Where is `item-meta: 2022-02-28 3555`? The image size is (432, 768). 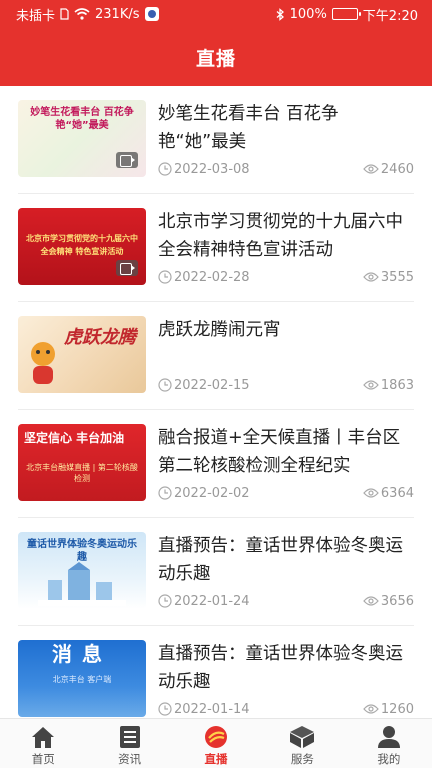 item-meta: 2022-02-28 3555 is located at coordinates (286, 277).